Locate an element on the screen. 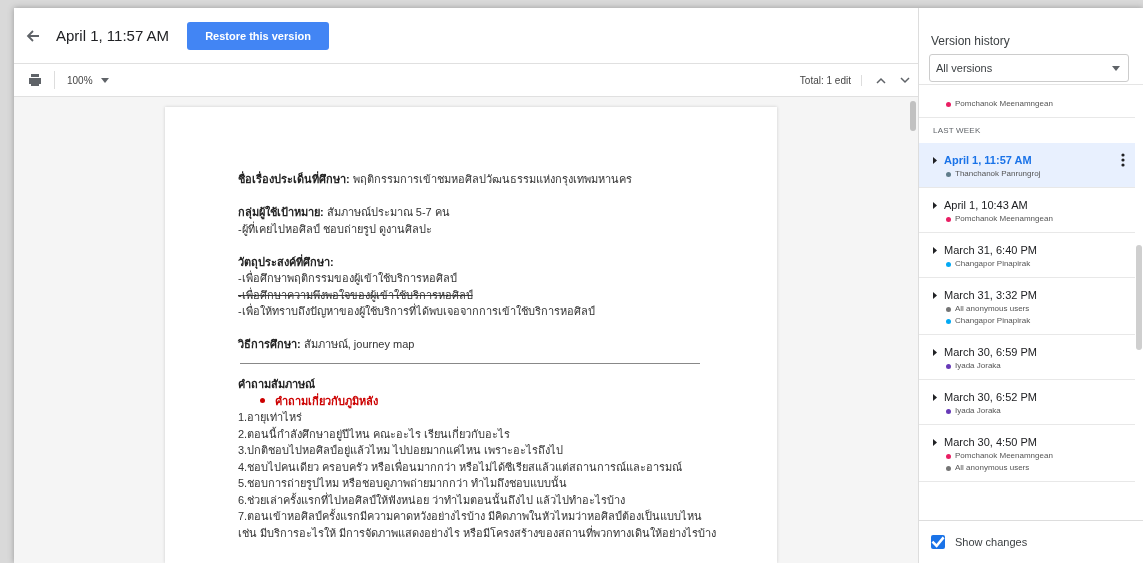 Image resolution: width=1143 pixels, height=563 pixels. version-time: March 31, 6:40 PM is located at coordinates (990, 250).